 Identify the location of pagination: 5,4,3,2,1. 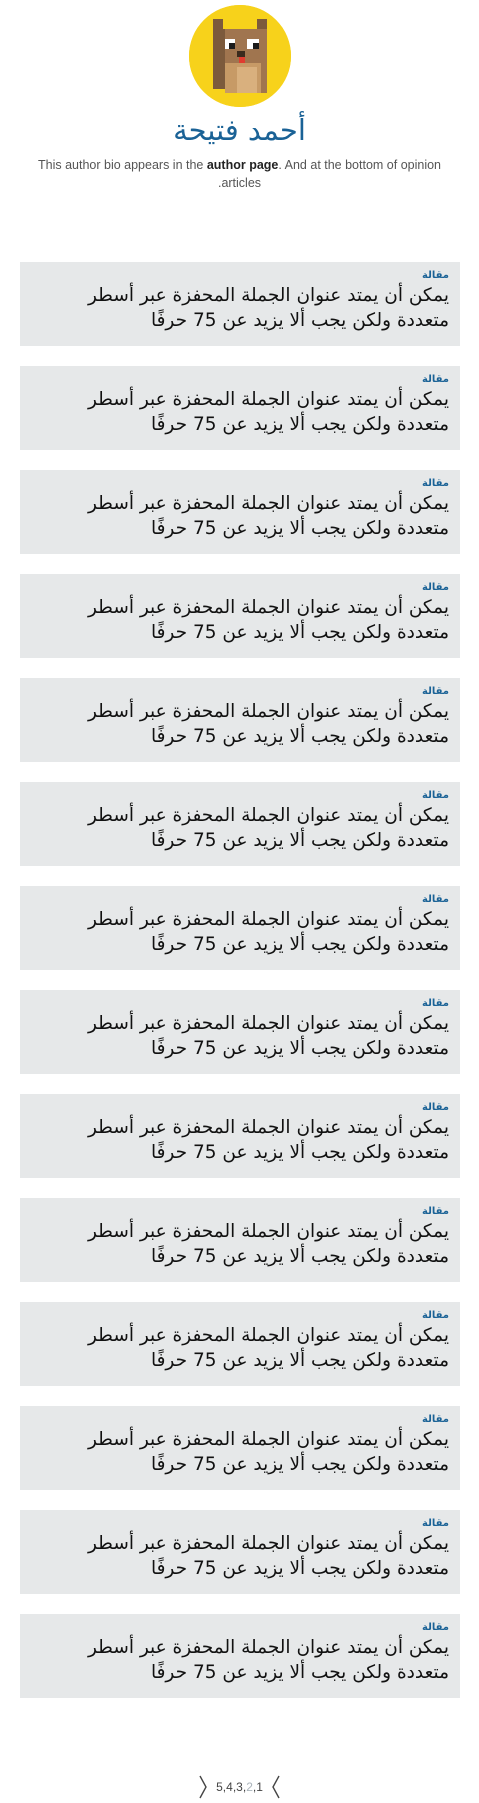
(239, 1787).